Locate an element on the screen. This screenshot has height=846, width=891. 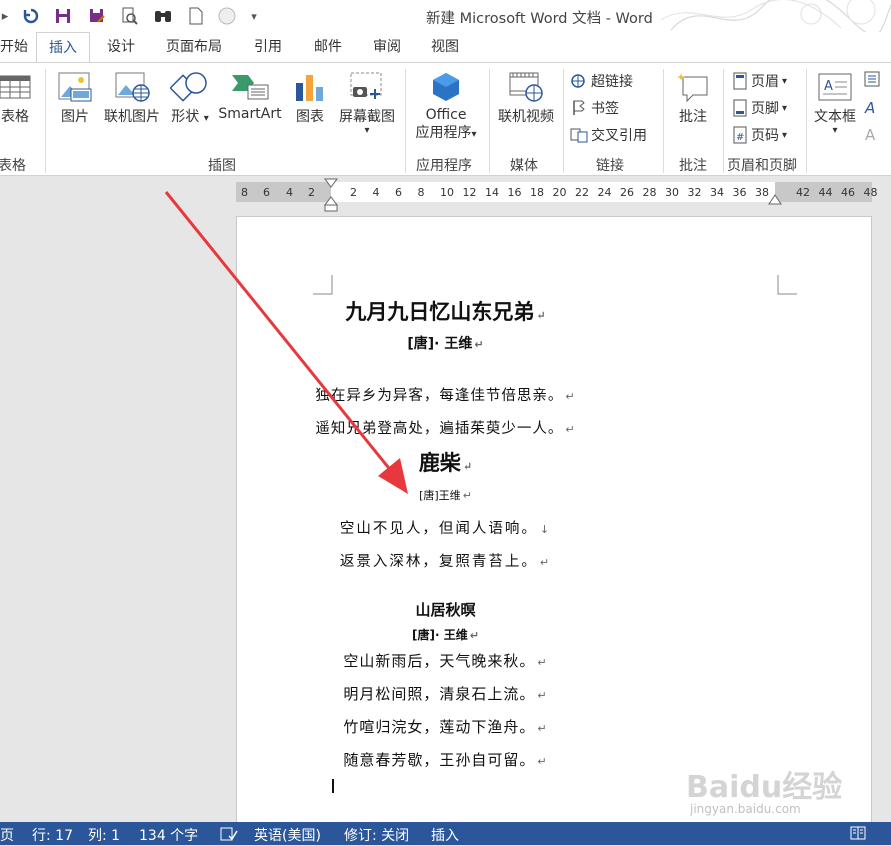
undo-icon is located at coordinates (31, 16).